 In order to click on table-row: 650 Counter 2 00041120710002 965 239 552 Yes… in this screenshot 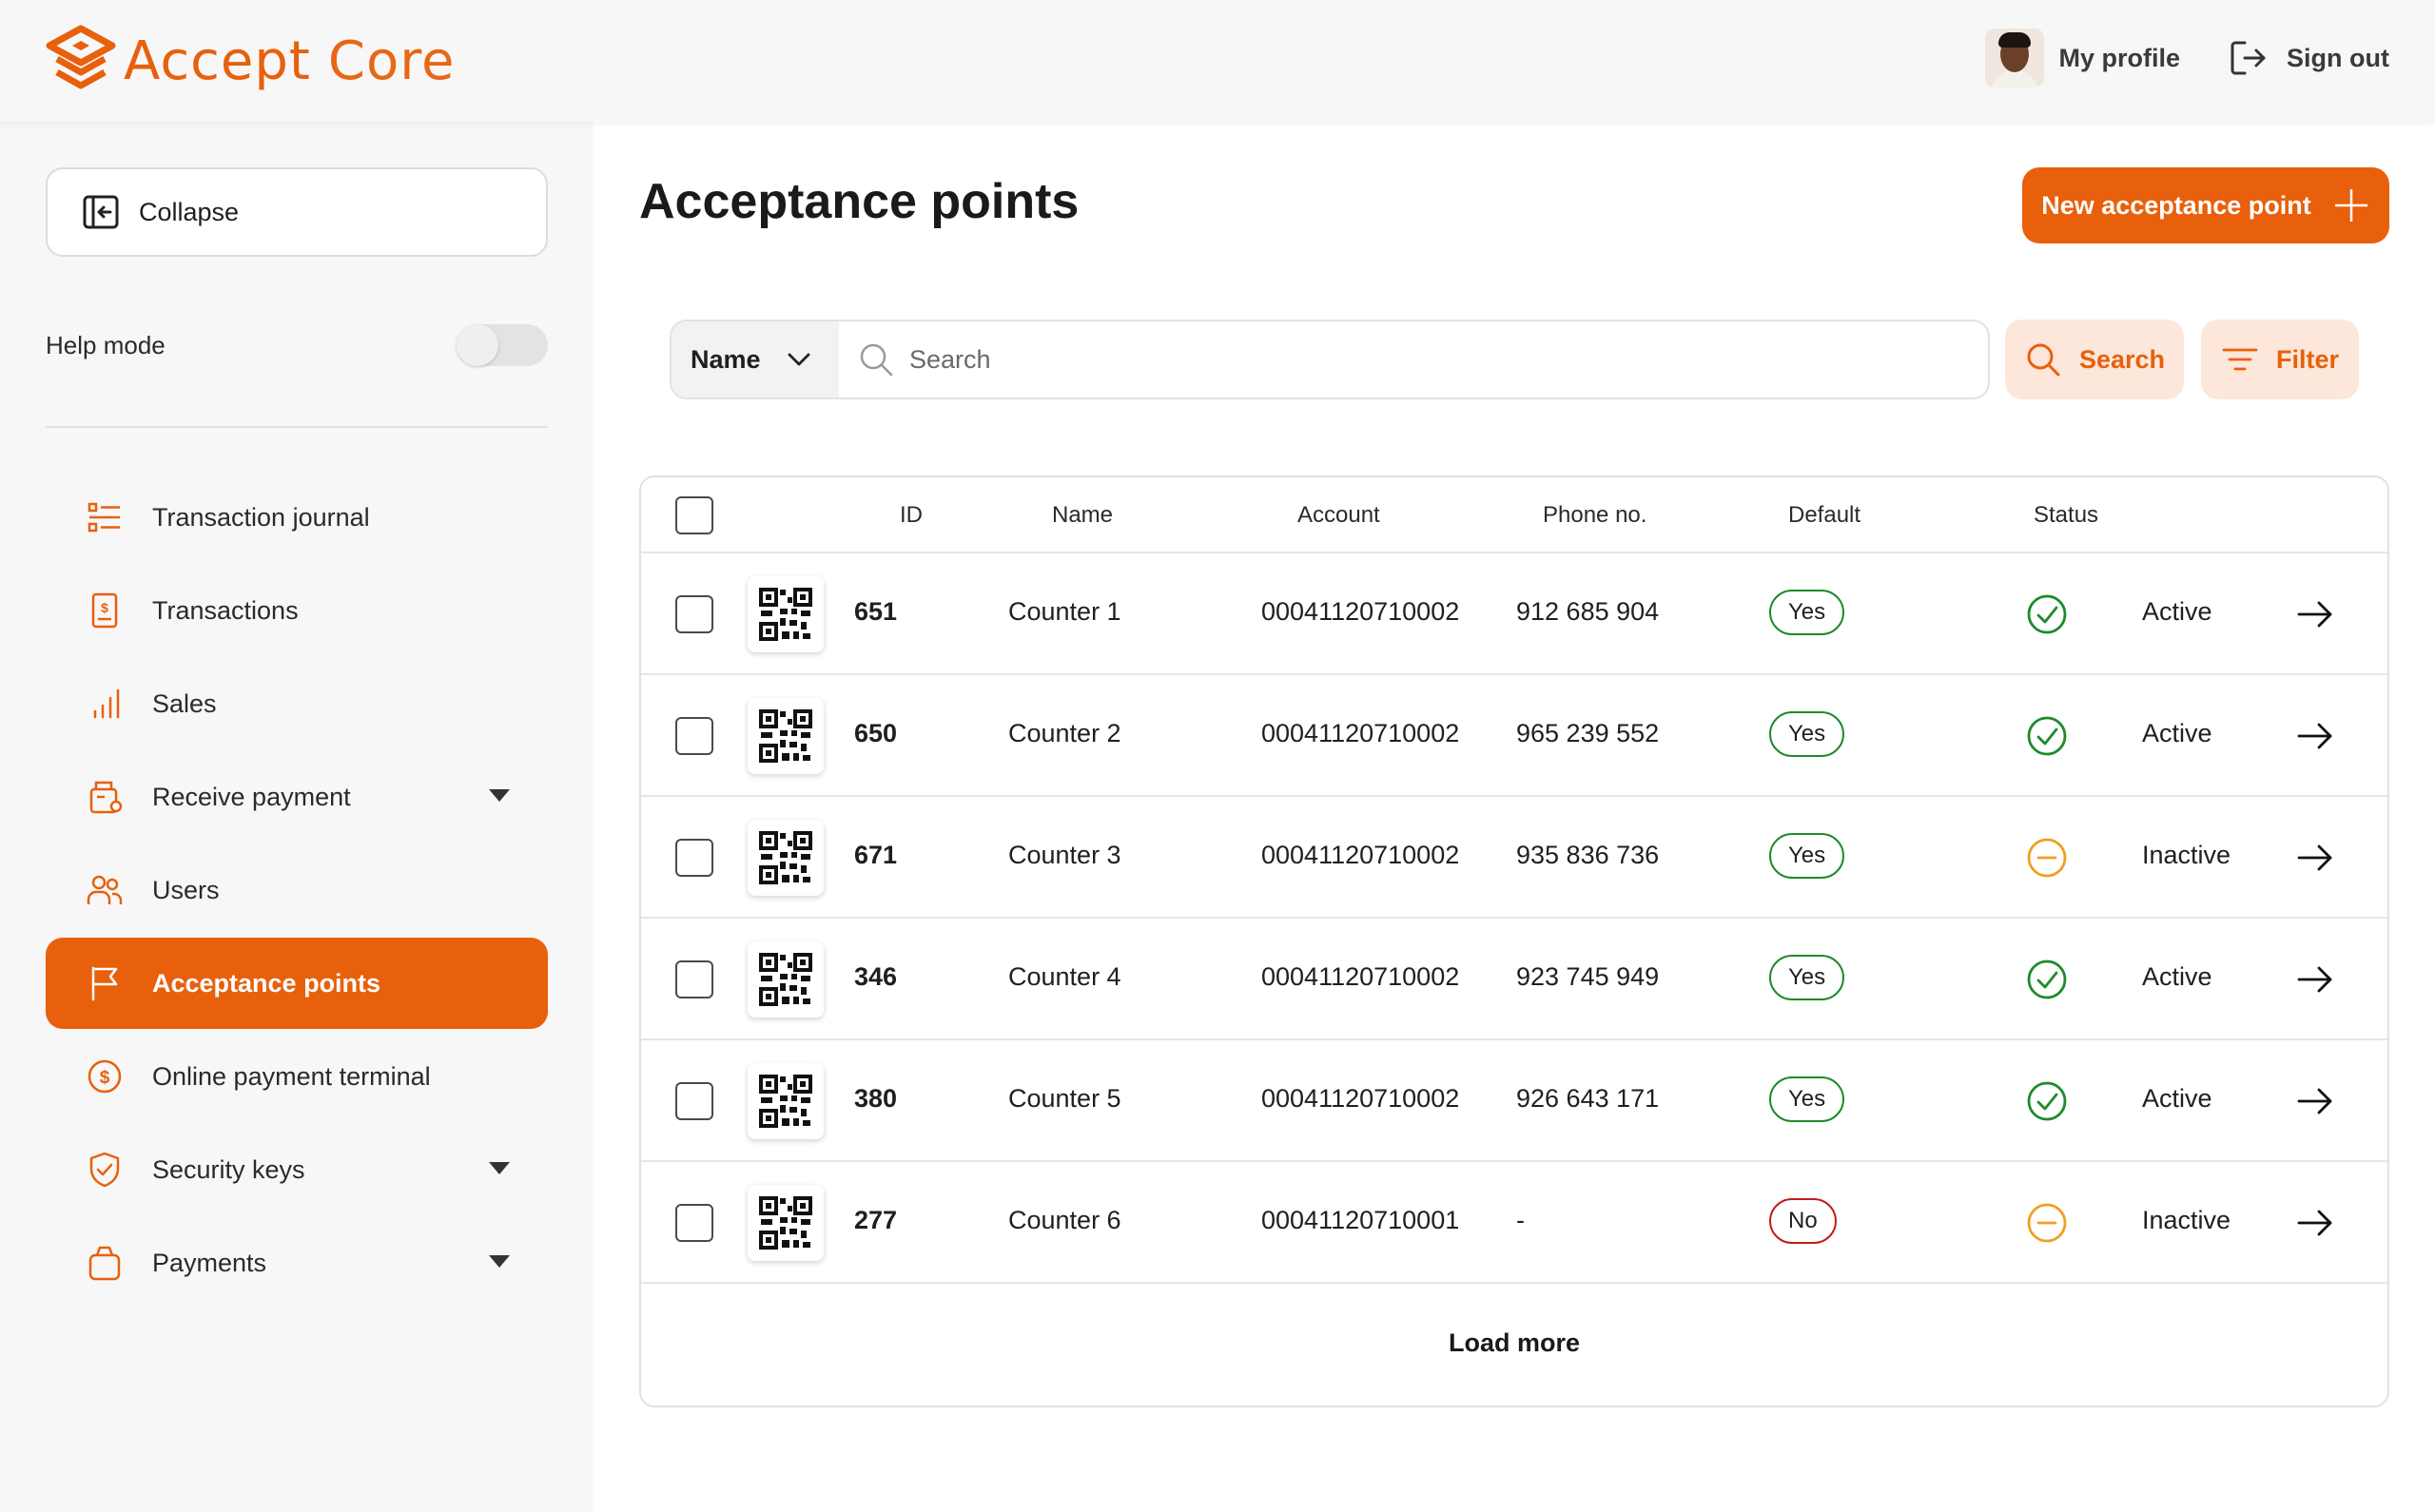, I will do `click(1514, 736)`.